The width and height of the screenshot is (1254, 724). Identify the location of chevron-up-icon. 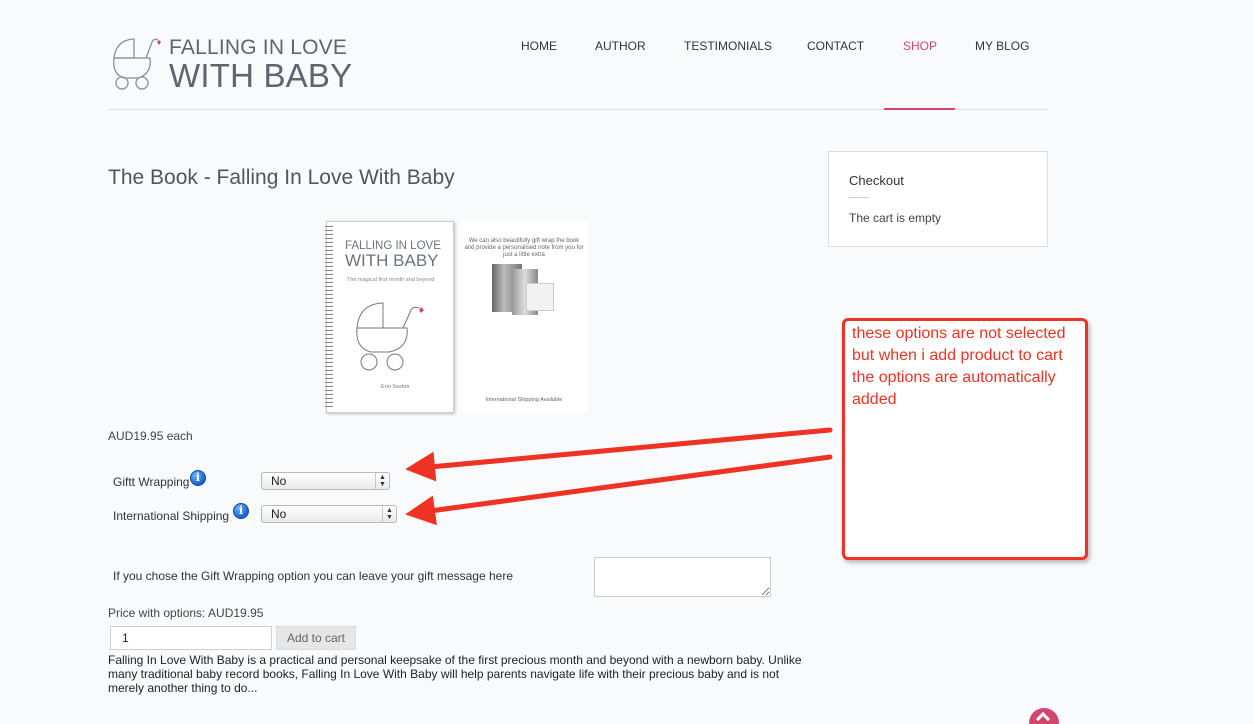
(1043, 717).